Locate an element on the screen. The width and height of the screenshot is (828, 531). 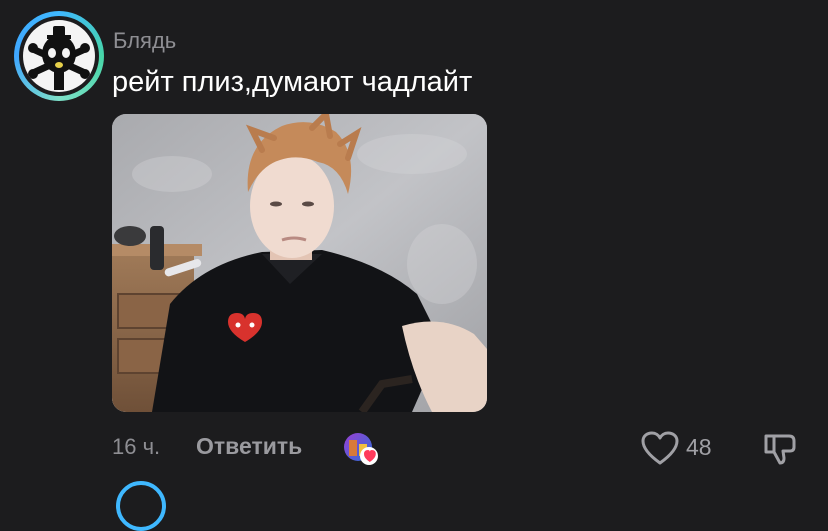
skull-mask-icon is located at coordinates (59, 56).